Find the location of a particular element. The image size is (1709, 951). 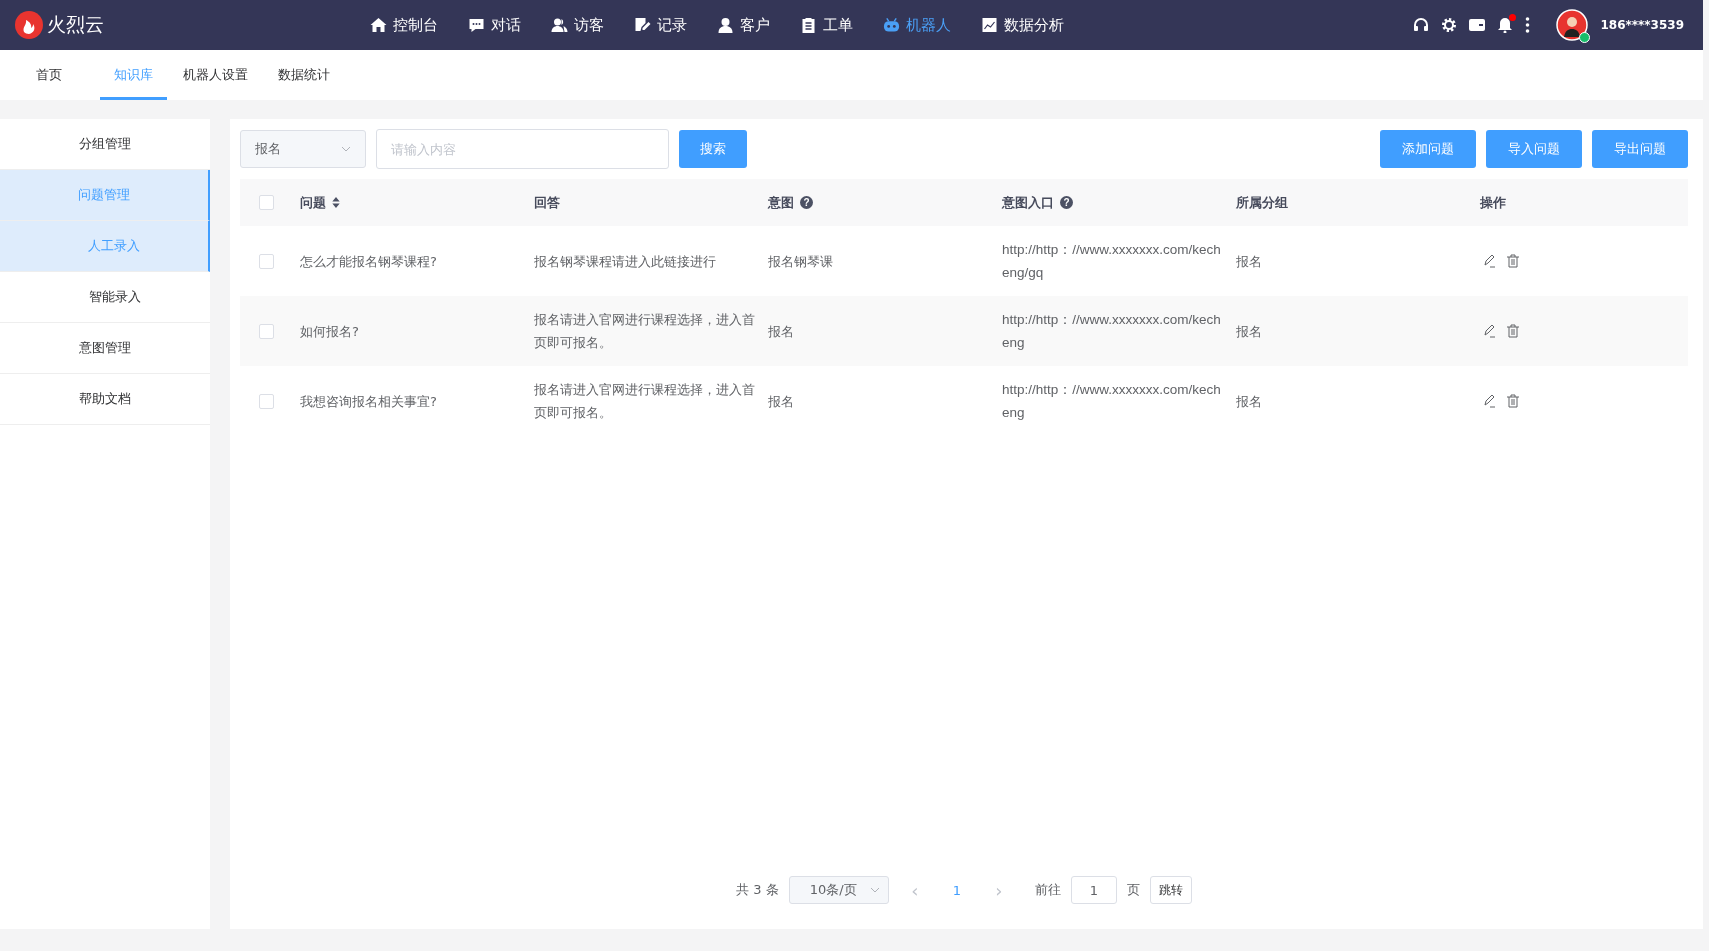

select-all-checkbox is located at coordinates (266, 202).